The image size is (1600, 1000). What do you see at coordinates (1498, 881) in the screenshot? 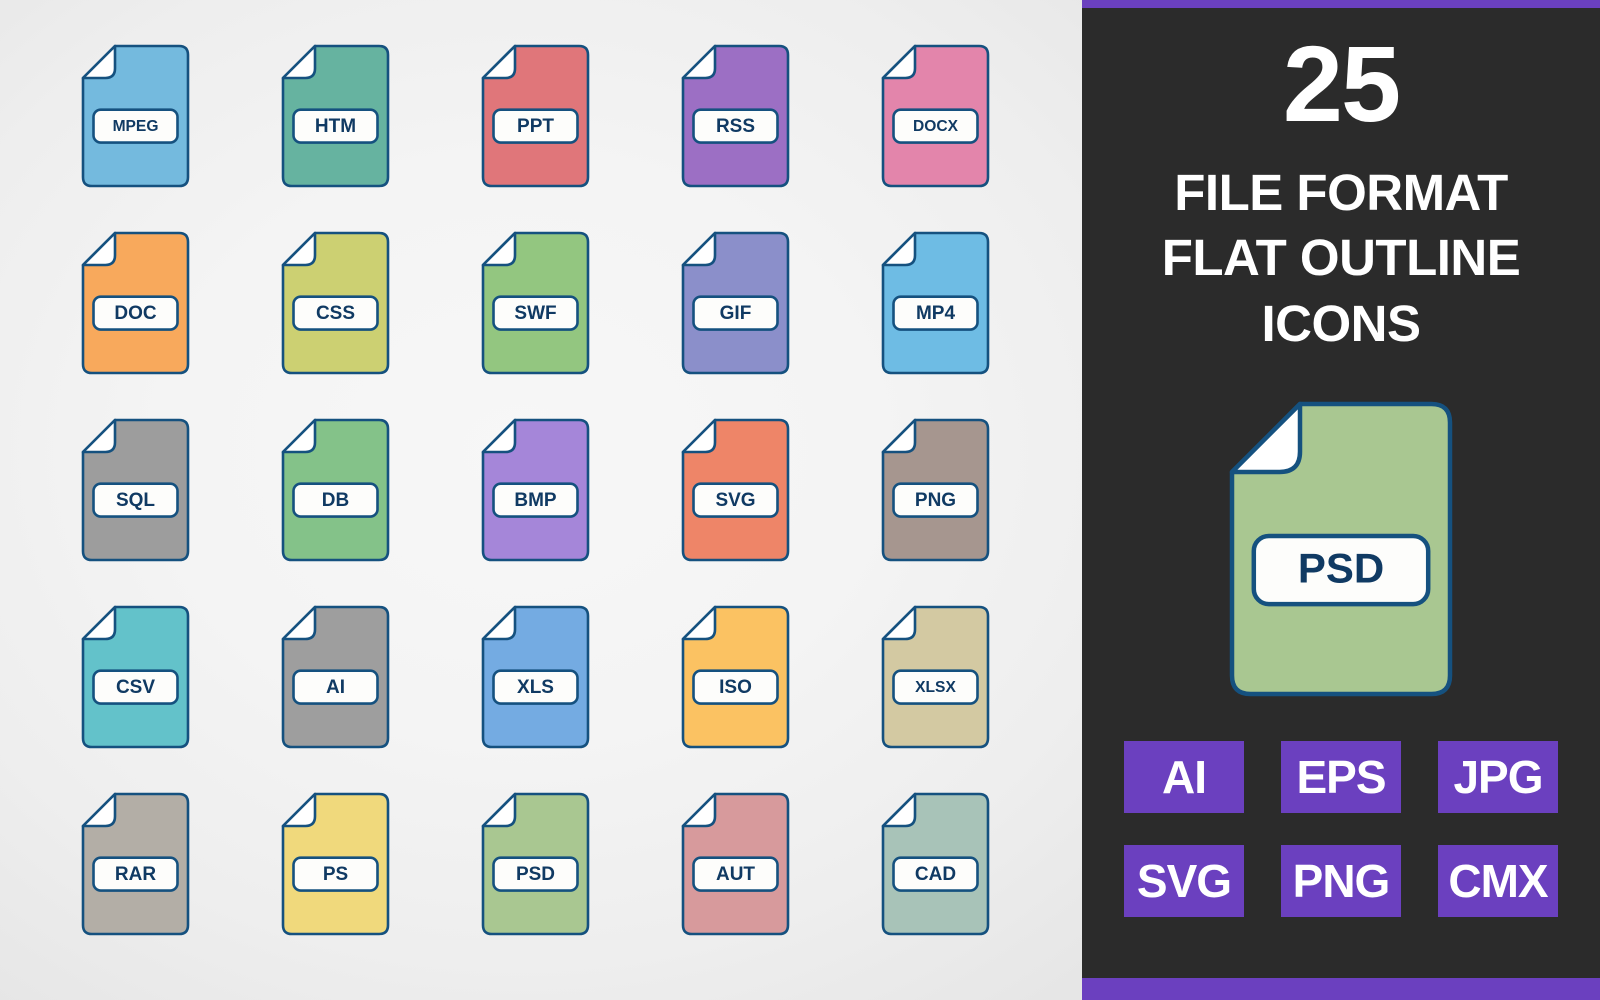
I see `format-badge-cmx: CMX` at bounding box center [1498, 881].